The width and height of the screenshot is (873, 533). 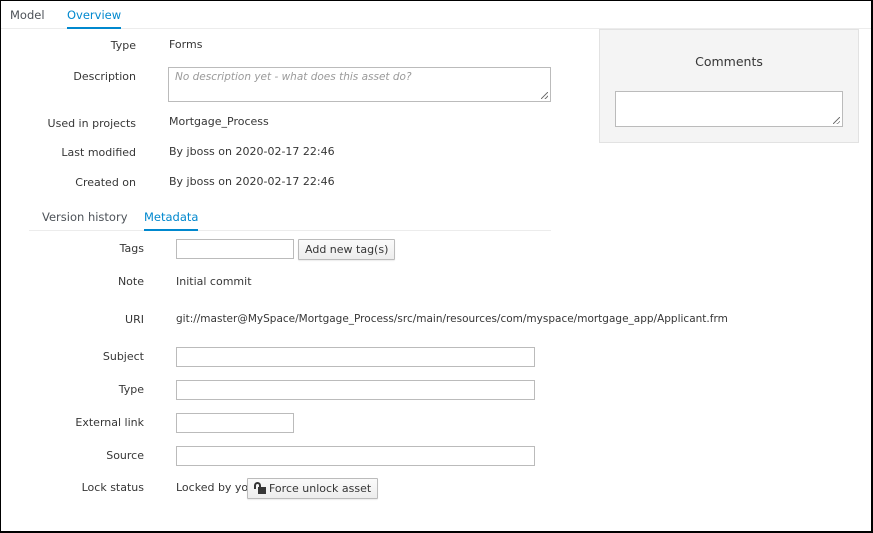 What do you see at coordinates (123, 45) in the screenshot?
I see `type-label: Type` at bounding box center [123, 45].